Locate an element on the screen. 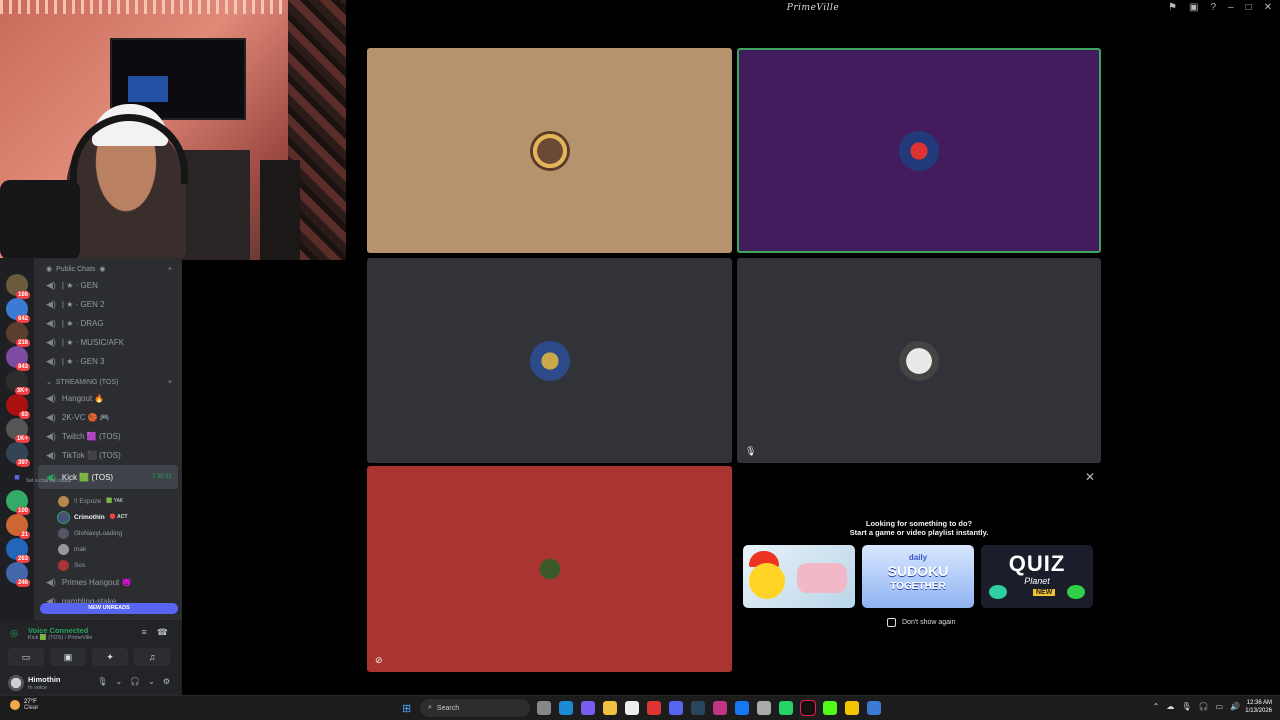  app-icon is located at coordinates (874, 708).